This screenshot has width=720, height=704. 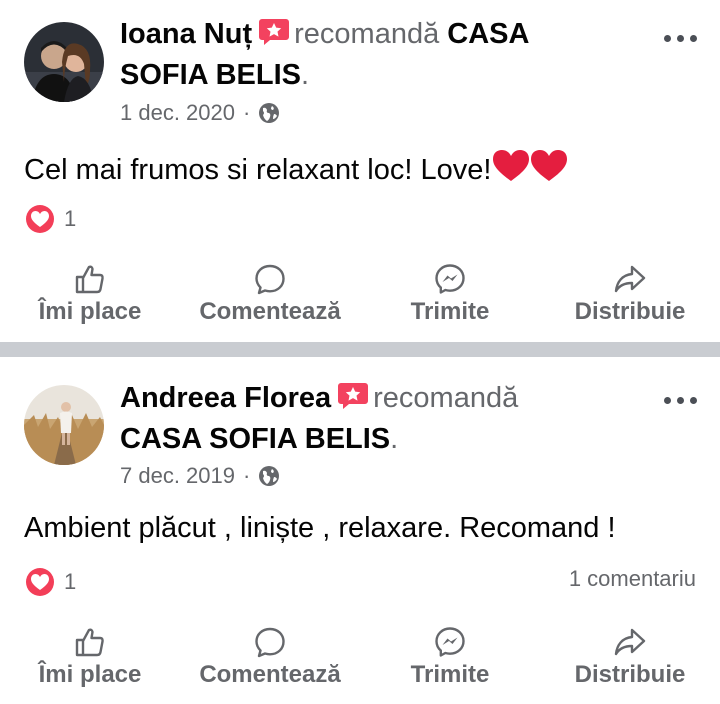 What do you see at coordinates (258, 170) in the screenshot?
I see `post-text-content: Cel mai frumos si relaxant loc! Love!` at bounding box center [258, 170].